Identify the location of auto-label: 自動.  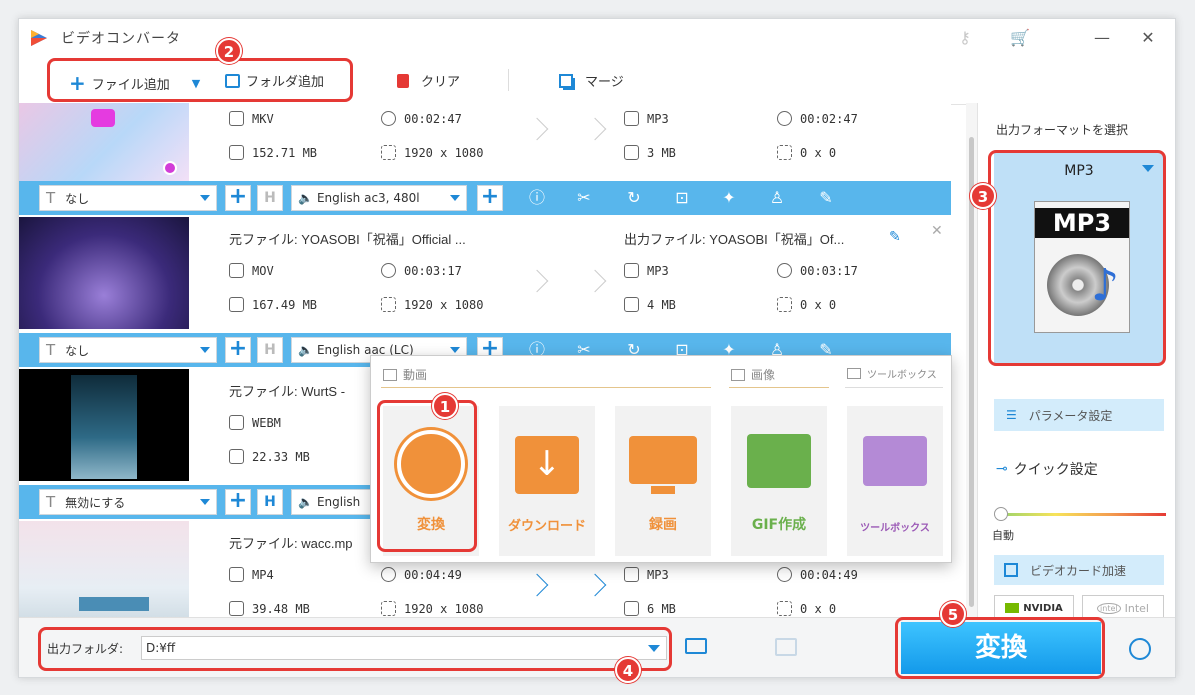
(1003, 535).